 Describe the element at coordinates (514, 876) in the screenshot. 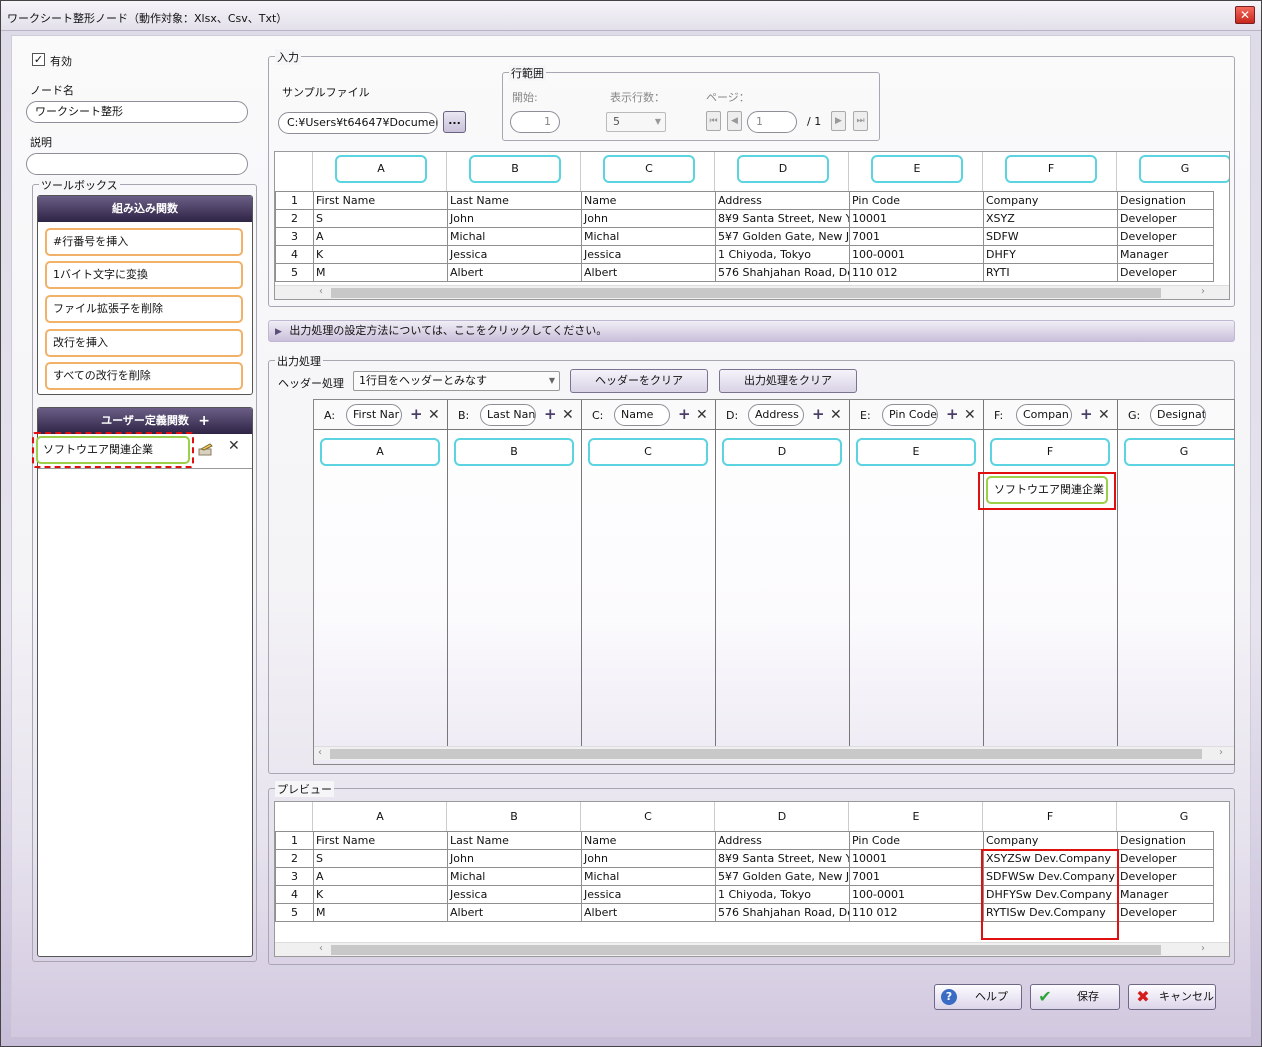

I see `table-cell: Michal` at that location.